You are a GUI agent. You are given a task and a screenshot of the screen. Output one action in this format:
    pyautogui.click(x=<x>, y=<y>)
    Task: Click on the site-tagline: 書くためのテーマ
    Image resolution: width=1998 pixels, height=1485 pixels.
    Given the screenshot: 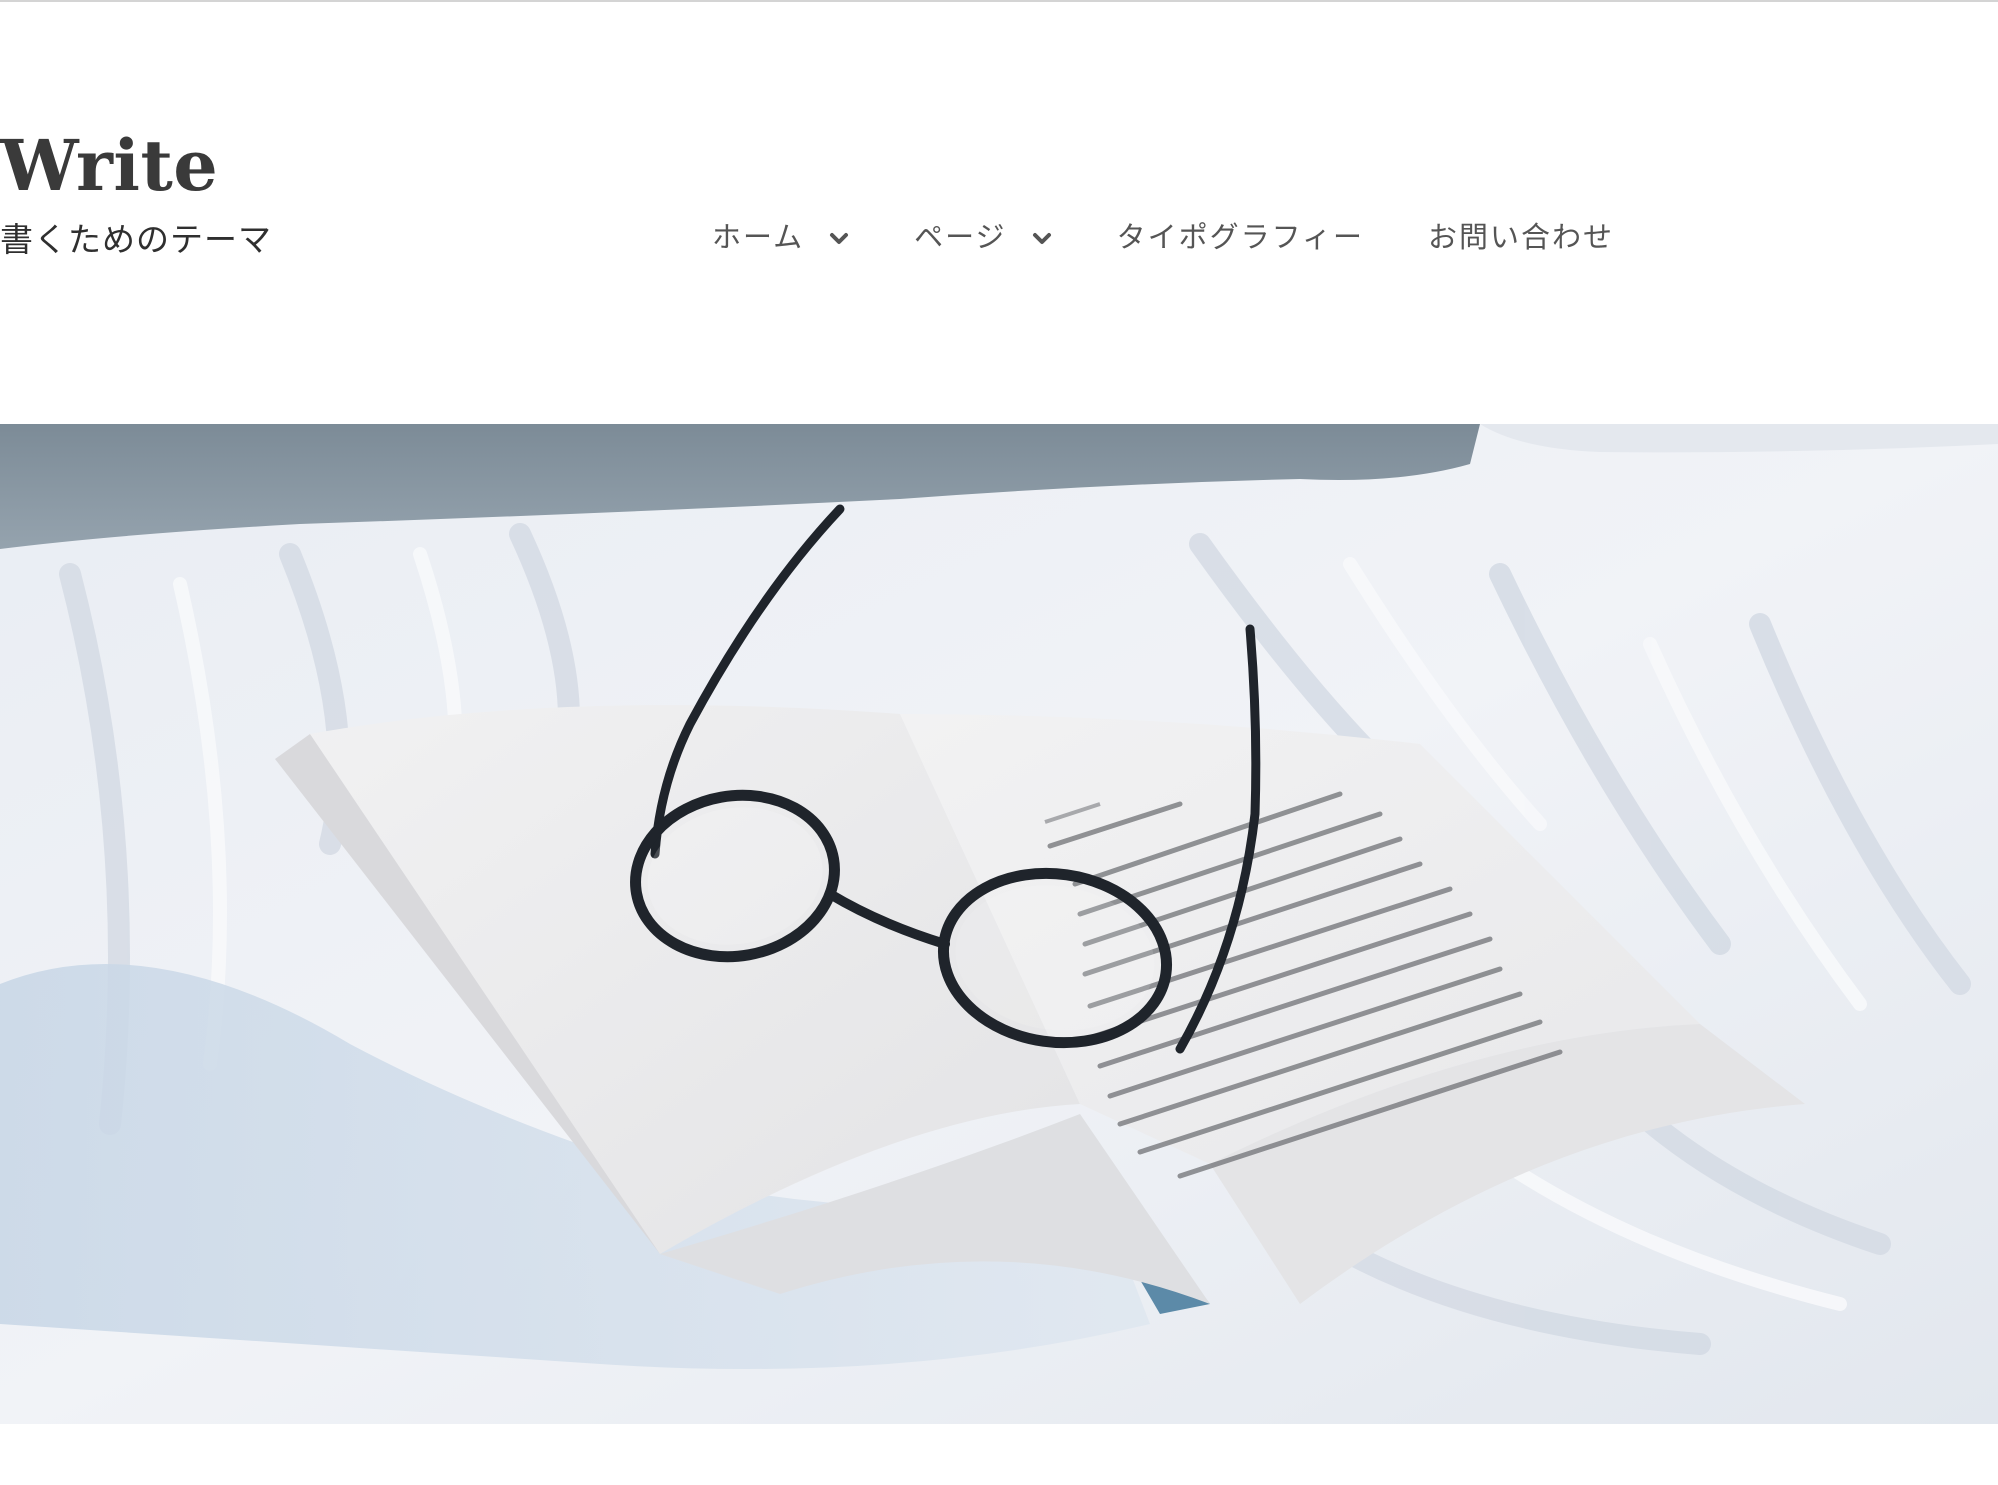 What is the action you would take?
    pyautogui.click(x=136, y=239)
    